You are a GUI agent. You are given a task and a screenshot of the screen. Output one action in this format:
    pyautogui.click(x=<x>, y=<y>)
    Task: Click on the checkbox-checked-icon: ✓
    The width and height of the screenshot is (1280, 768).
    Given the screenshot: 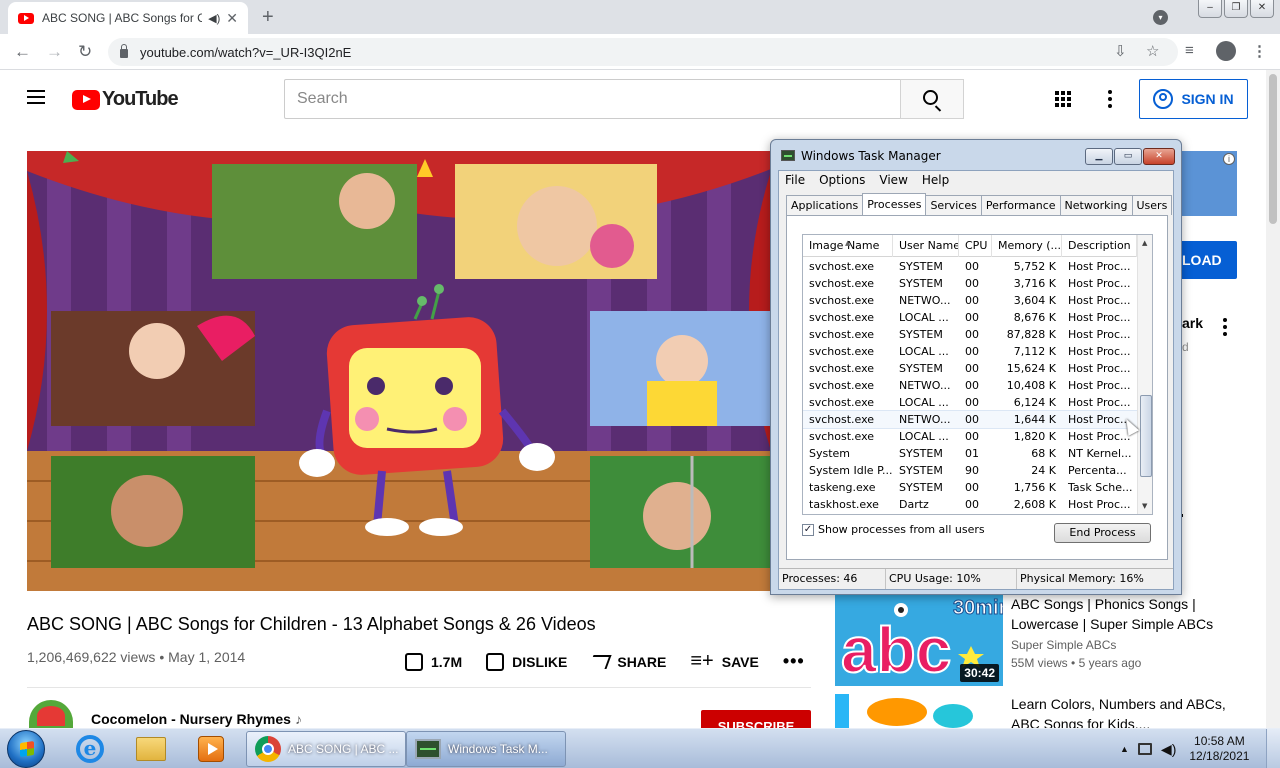 What is the action you would take?
    pyautogui.click(x=808, y=529)
    